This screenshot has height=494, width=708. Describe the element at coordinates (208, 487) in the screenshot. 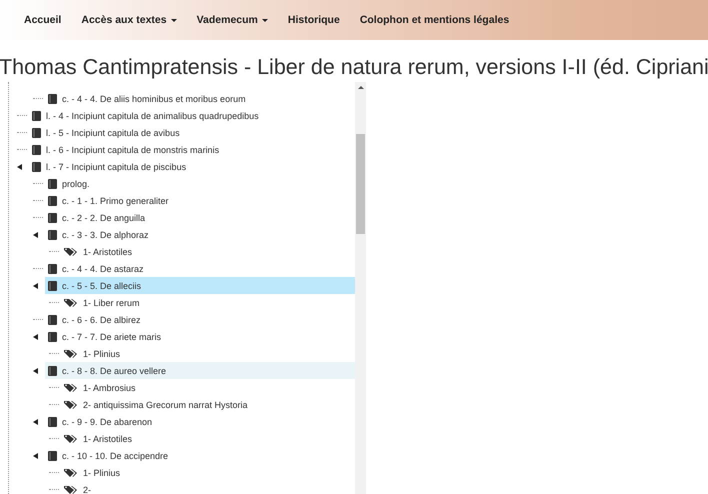

I see `tree-item: 2-` at that location.